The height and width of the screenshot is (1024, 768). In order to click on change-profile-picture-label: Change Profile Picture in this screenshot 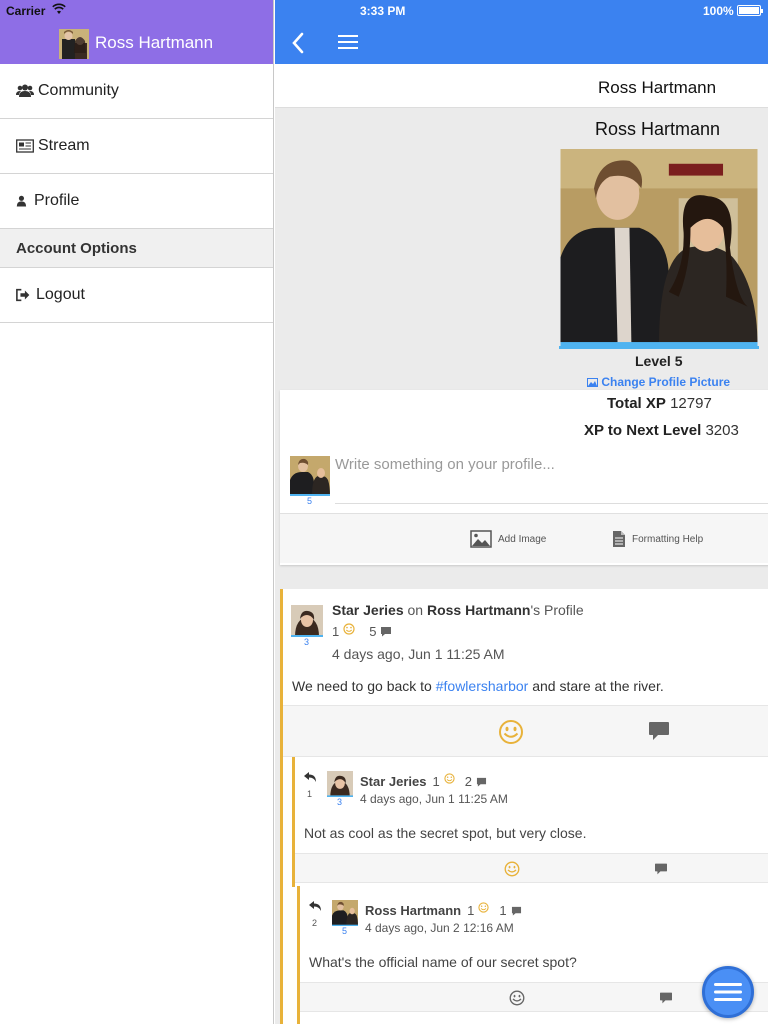, I will do `click(666, 382)`.